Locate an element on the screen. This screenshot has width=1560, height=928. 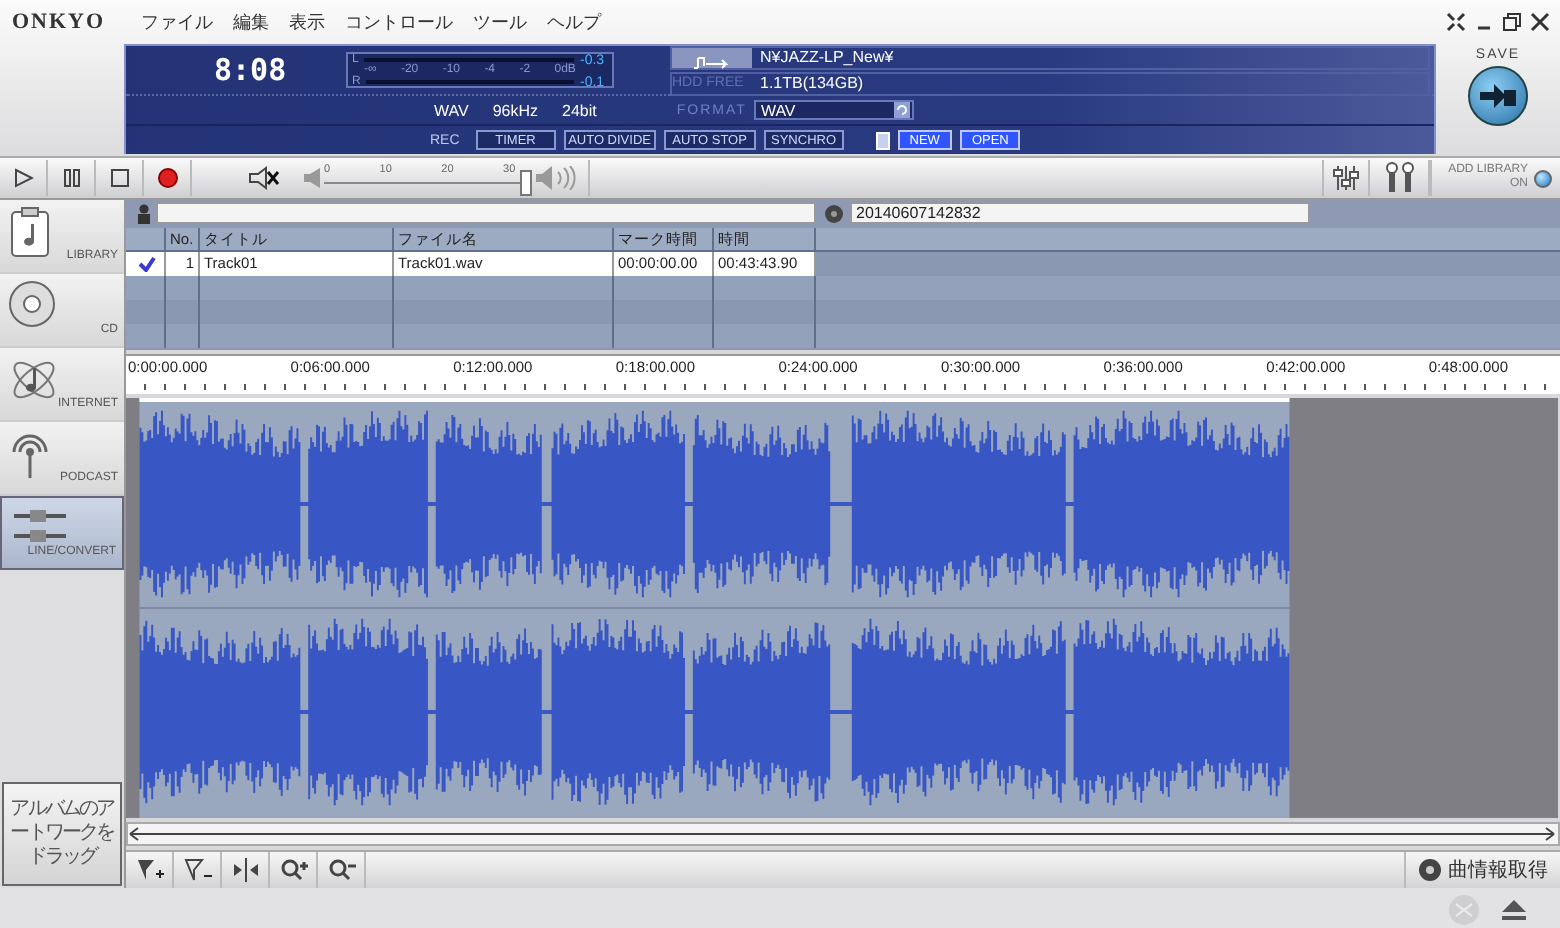
menu-item: ツール is located at coordinates (500, 22).